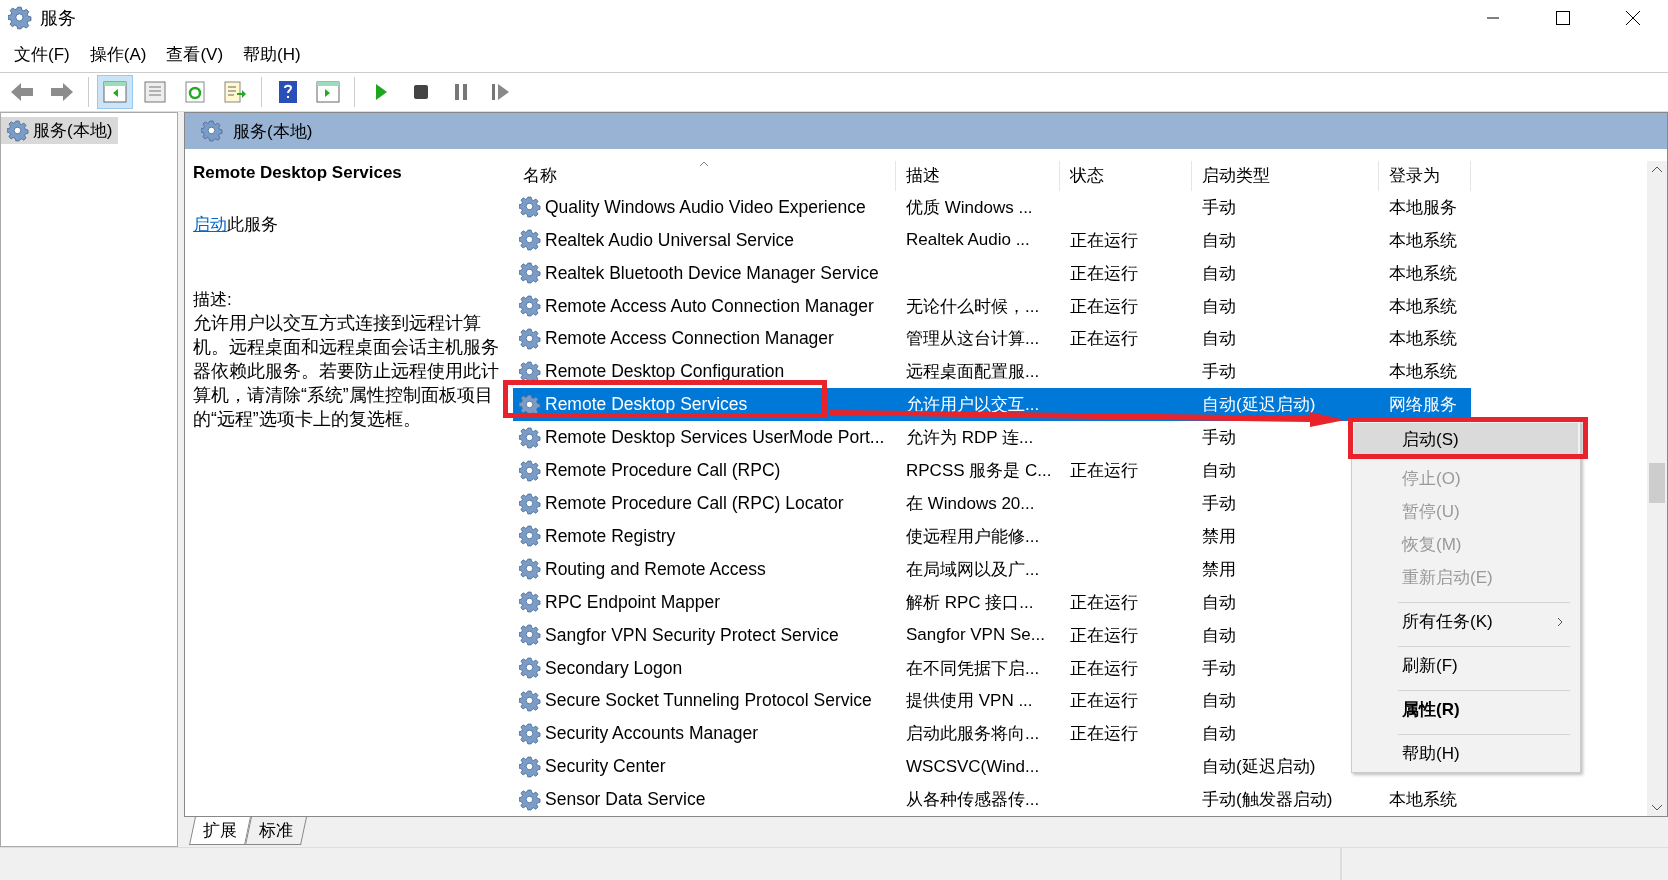 The image size is (1668, 880). Describe the element at coordinates (22, 92) in the screenshot. I see `back-arrow-icon` at that location.